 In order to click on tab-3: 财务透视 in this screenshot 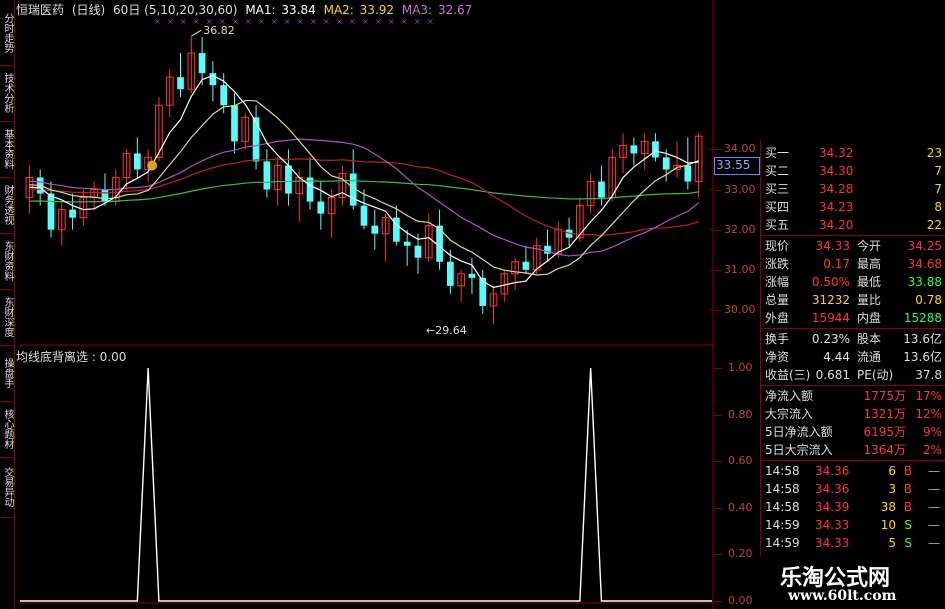, I will do `click(6, 205)`.